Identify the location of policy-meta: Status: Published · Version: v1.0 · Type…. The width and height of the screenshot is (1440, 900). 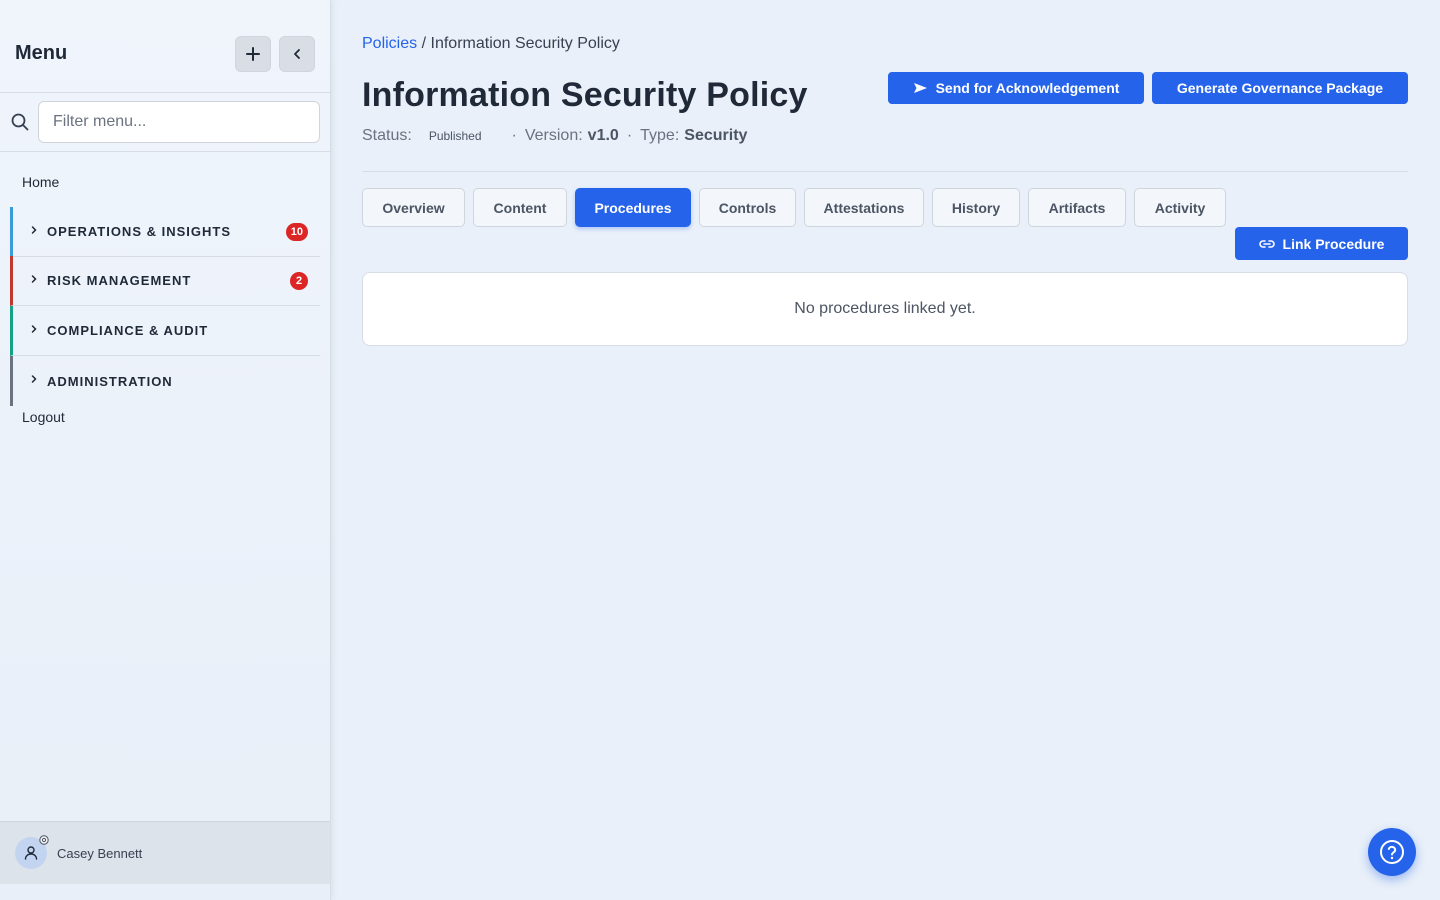
(554, 136).